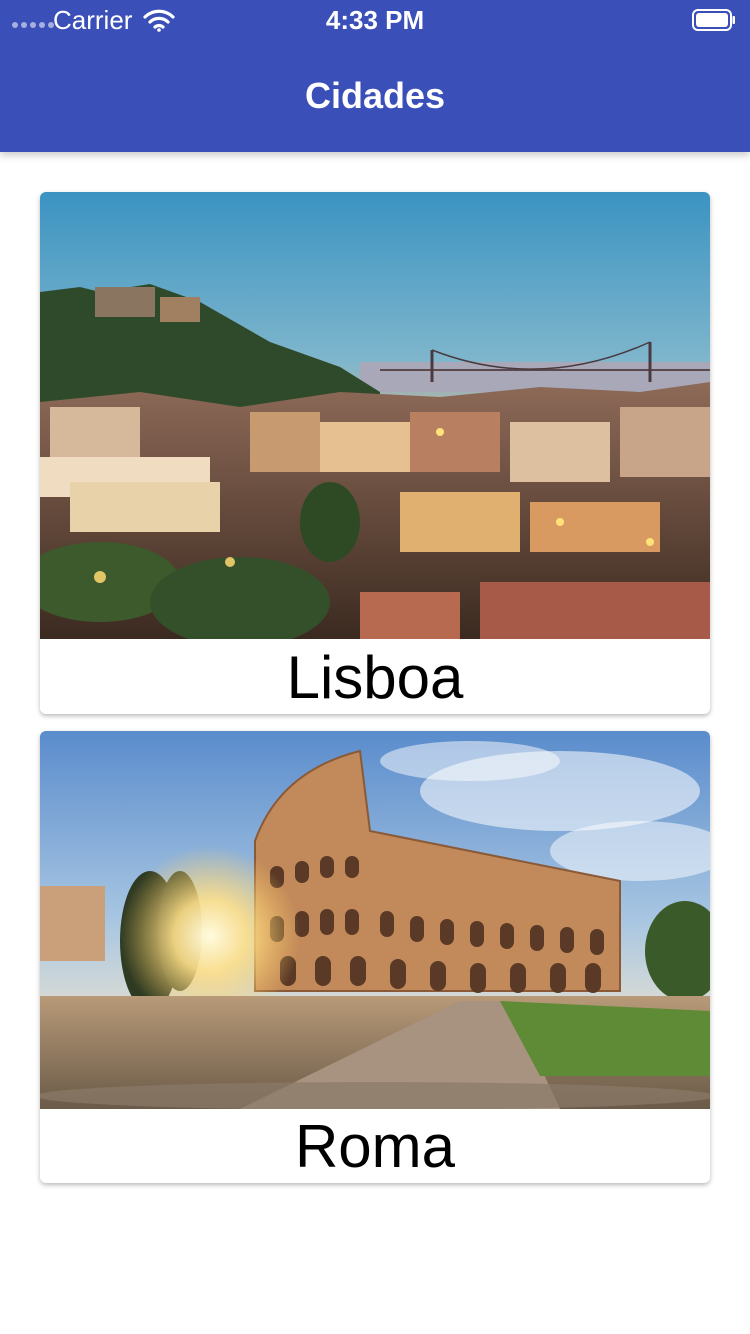  I want to click on battery-icon, so click(713, 20).